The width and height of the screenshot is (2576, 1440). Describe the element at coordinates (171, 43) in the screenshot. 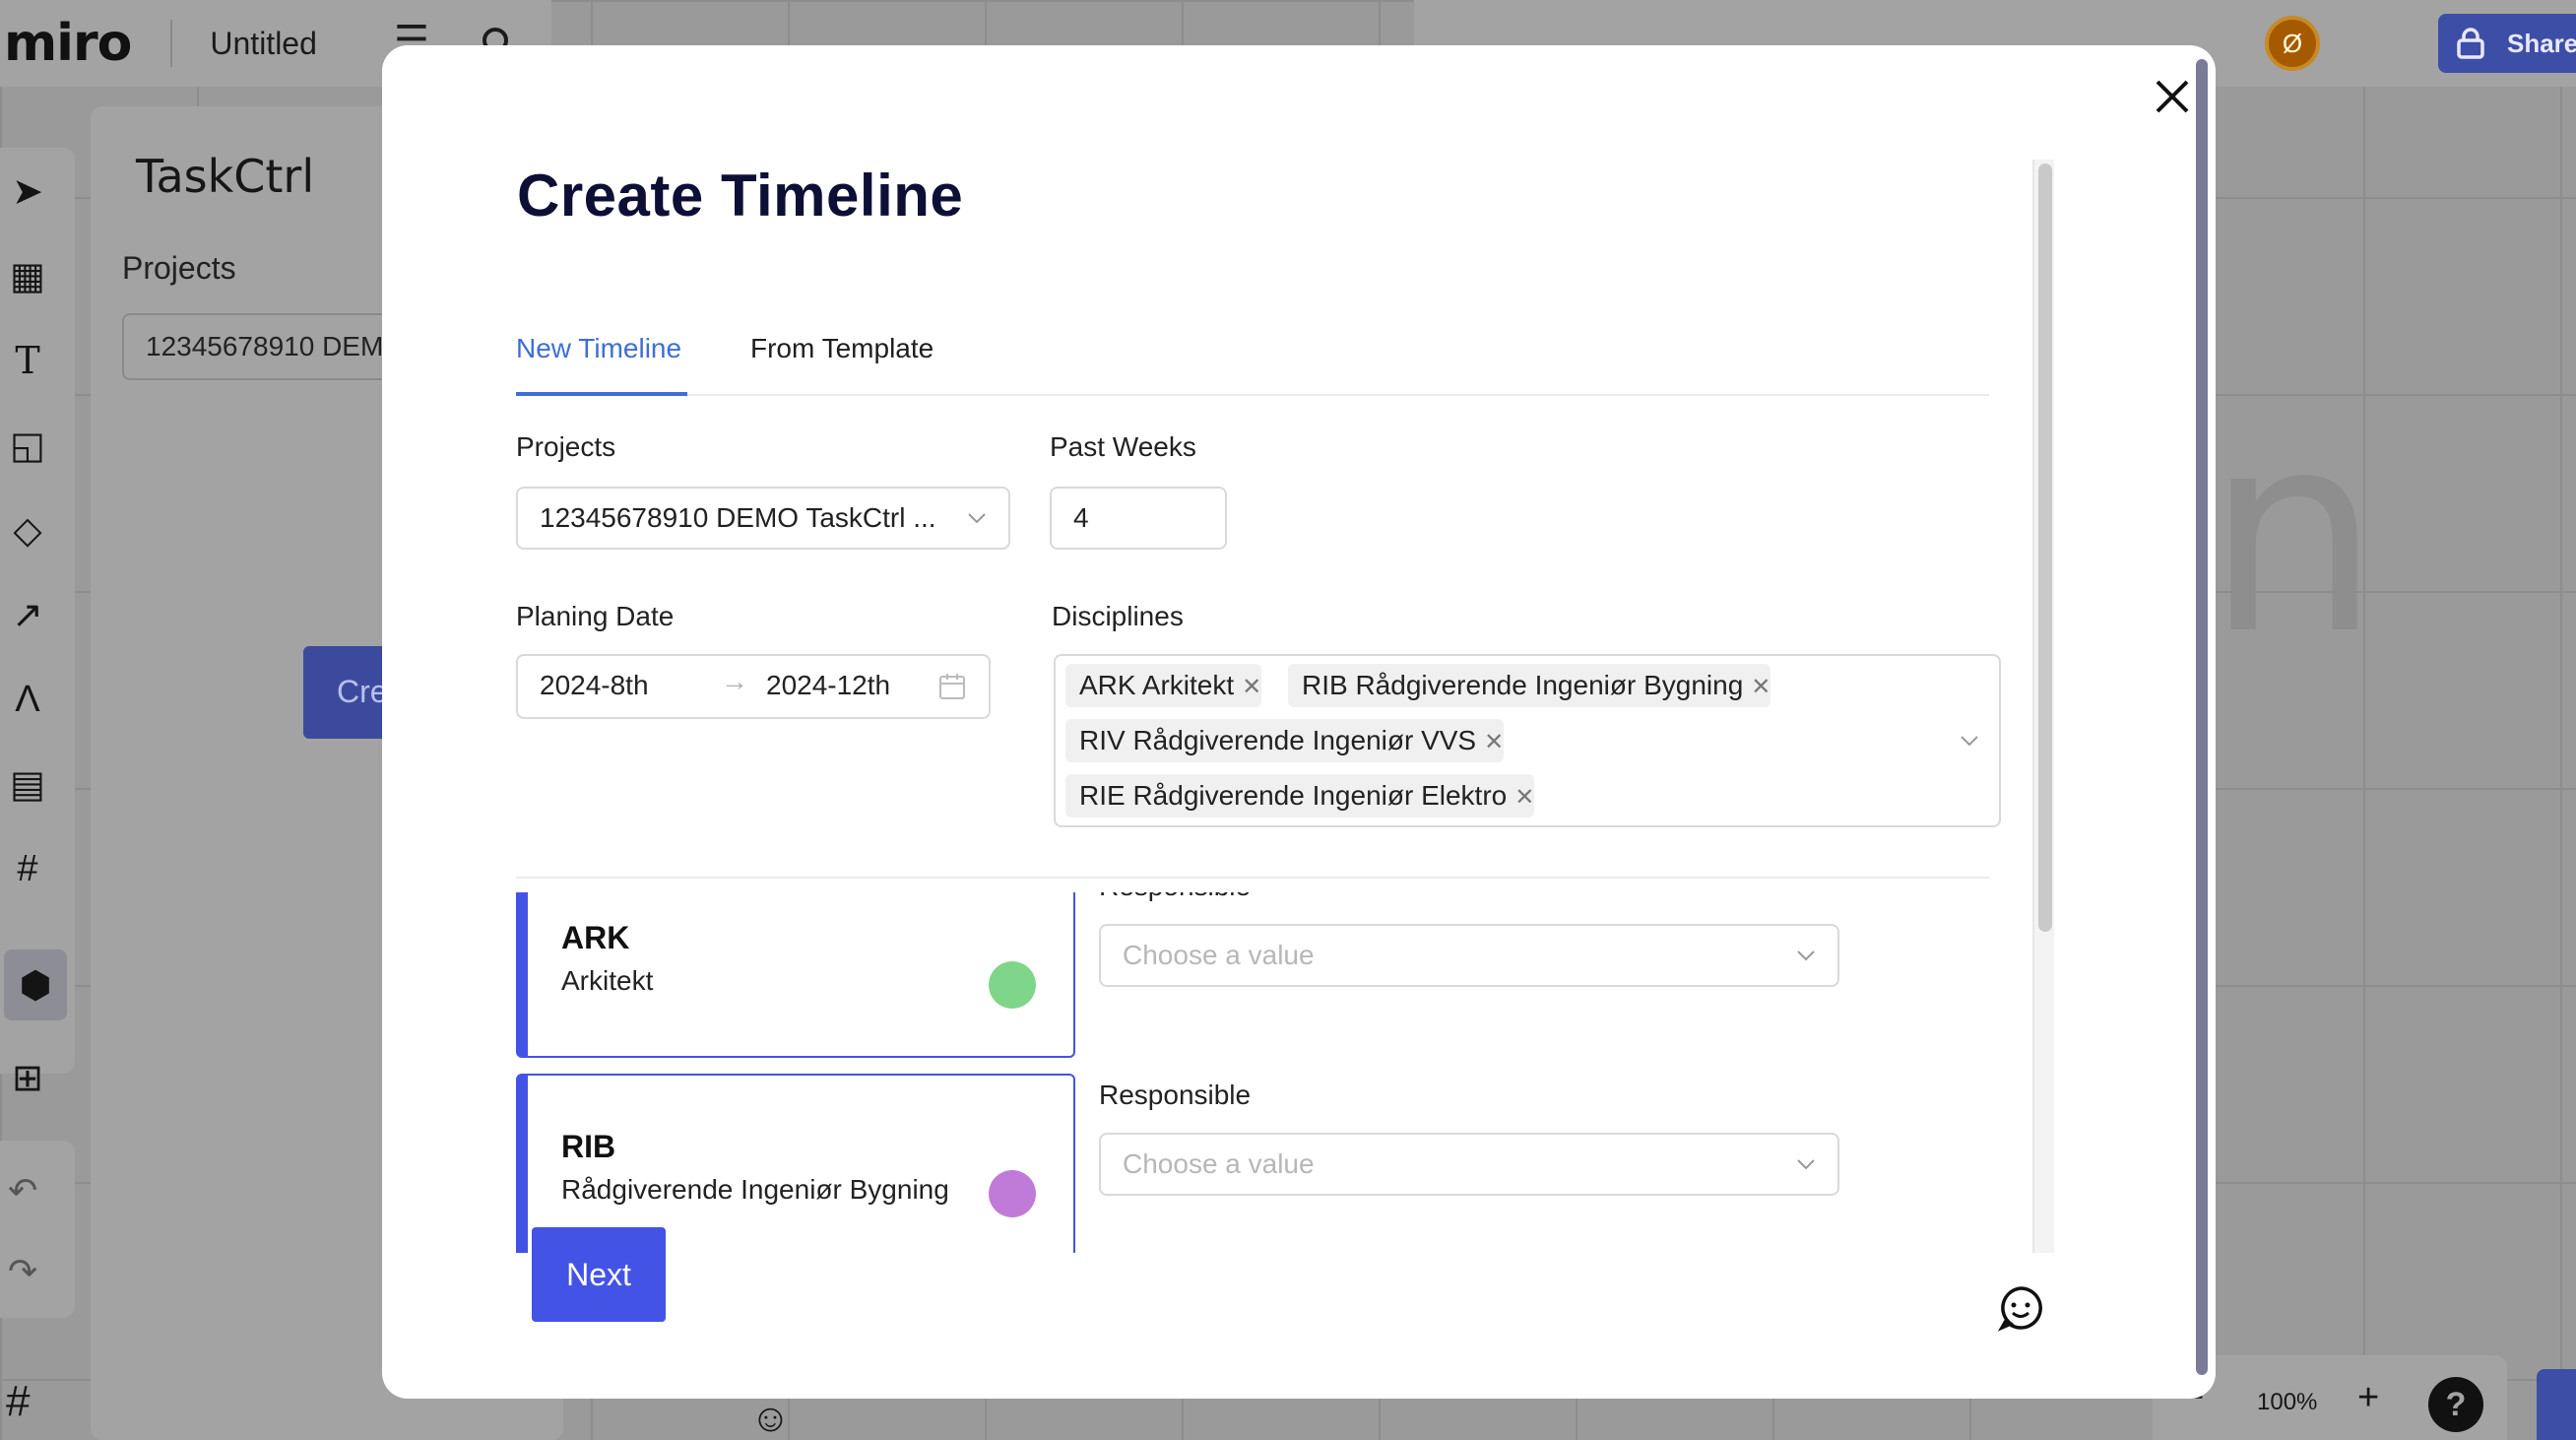

I see `divider` at that location.